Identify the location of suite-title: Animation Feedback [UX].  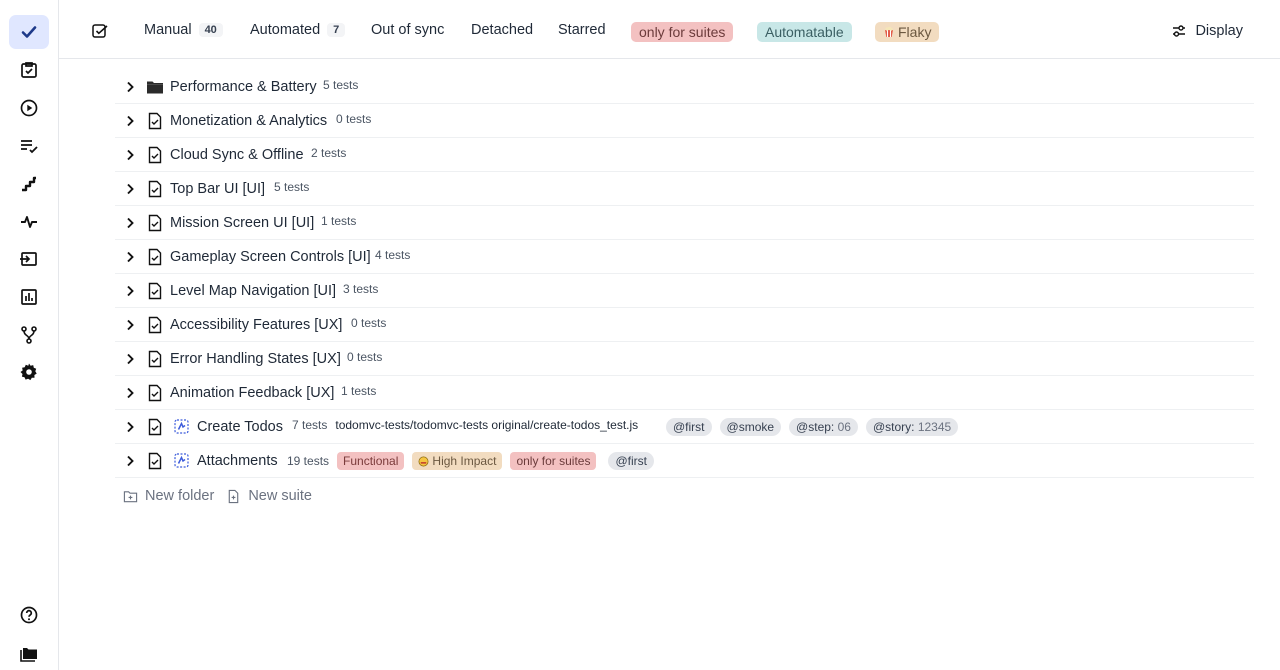
(252, 393).